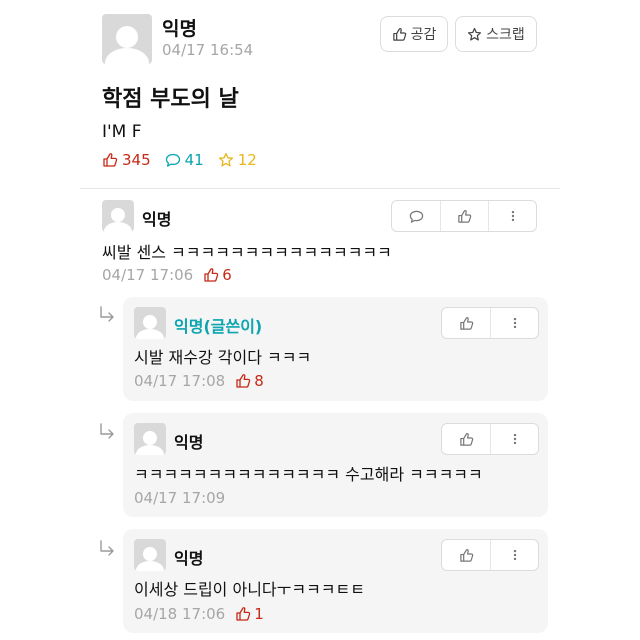  I want to click on reply: 익명 이세상 드립이 아니다ㅜㅋㅋㅋㅌㅌ 04/18 17:06 1, so click(335, 581).